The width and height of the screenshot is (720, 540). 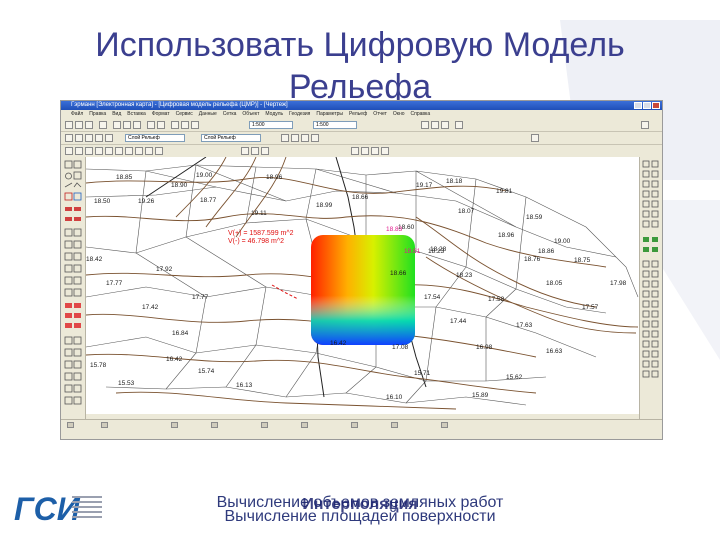 I want to click on interpolate-icon, so click(x=139, y=151).